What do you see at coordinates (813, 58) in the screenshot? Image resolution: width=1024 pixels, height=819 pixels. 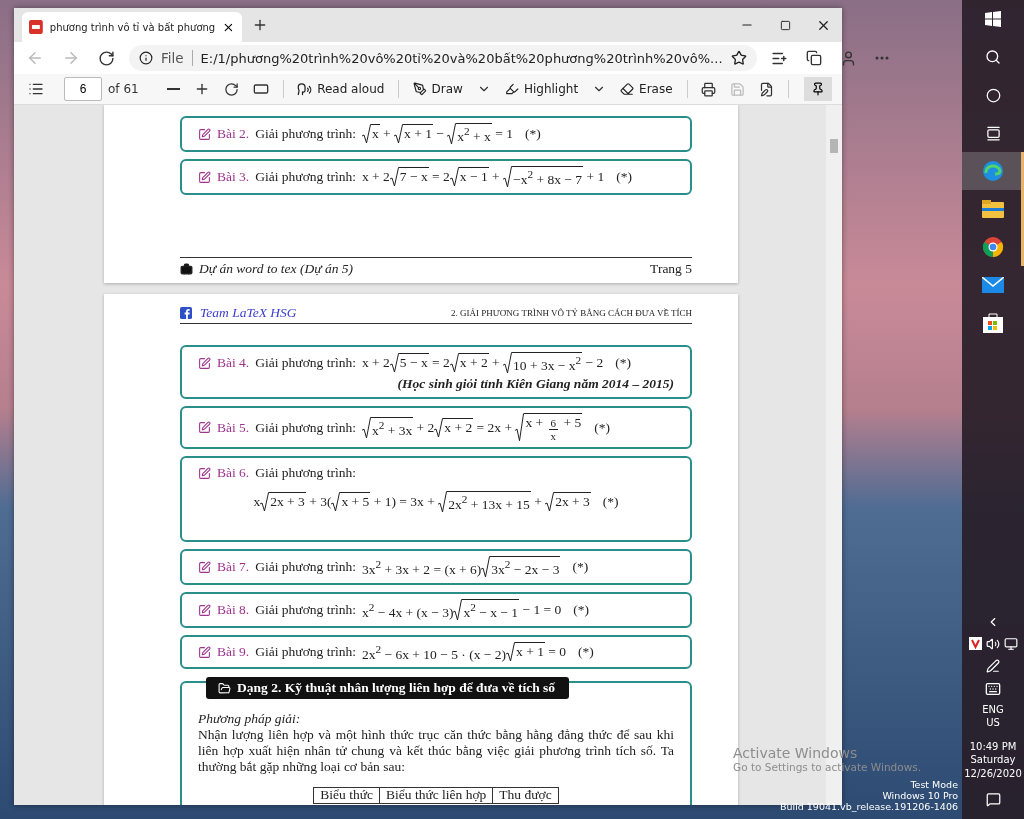 I see `collections-icon` at bounding box center [813, 58].